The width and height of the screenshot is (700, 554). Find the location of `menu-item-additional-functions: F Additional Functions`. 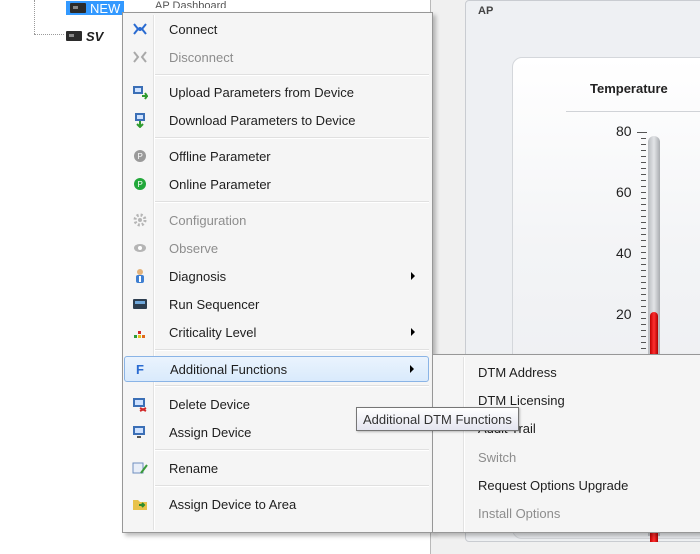

menu-item-additional-functions: F Additional Functions is located at coordinates (276, 369).